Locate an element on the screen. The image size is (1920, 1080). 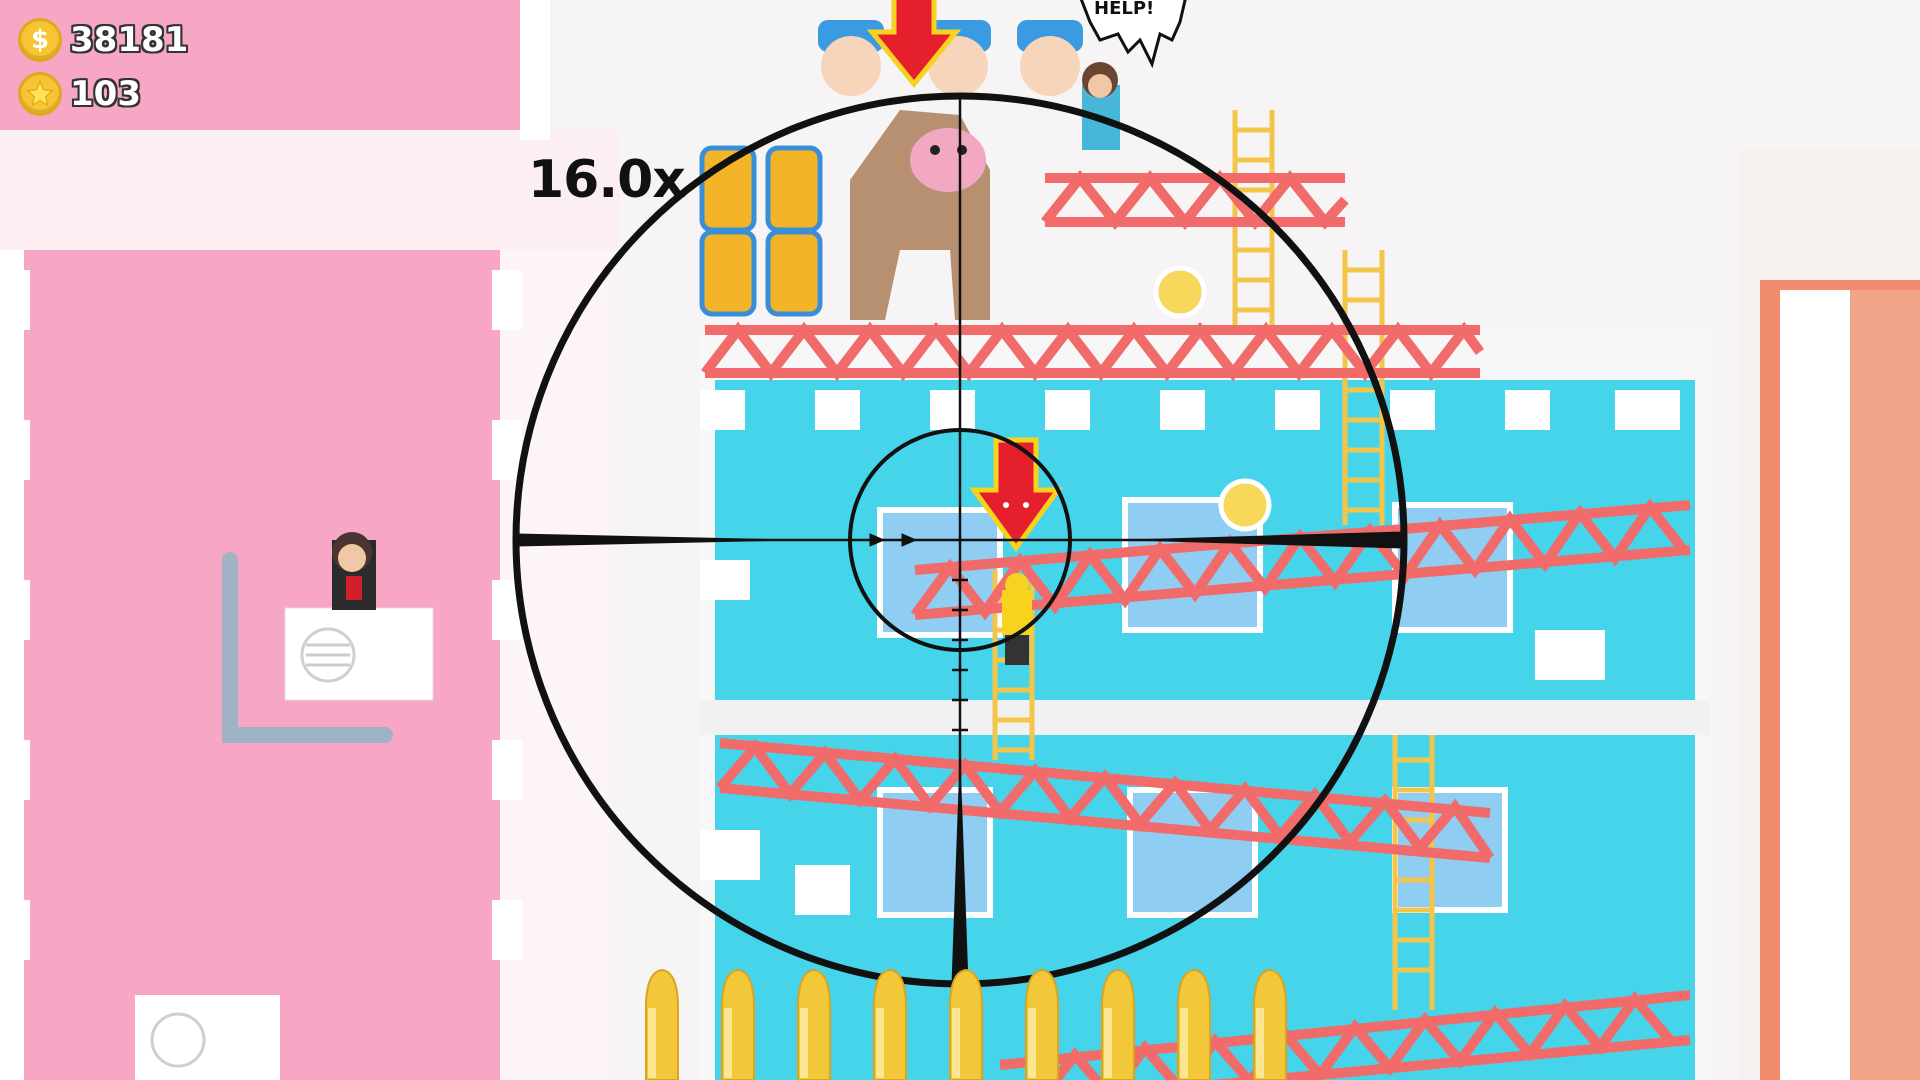
coins-counter: $ 38181 is located at coordinates (103, 40).